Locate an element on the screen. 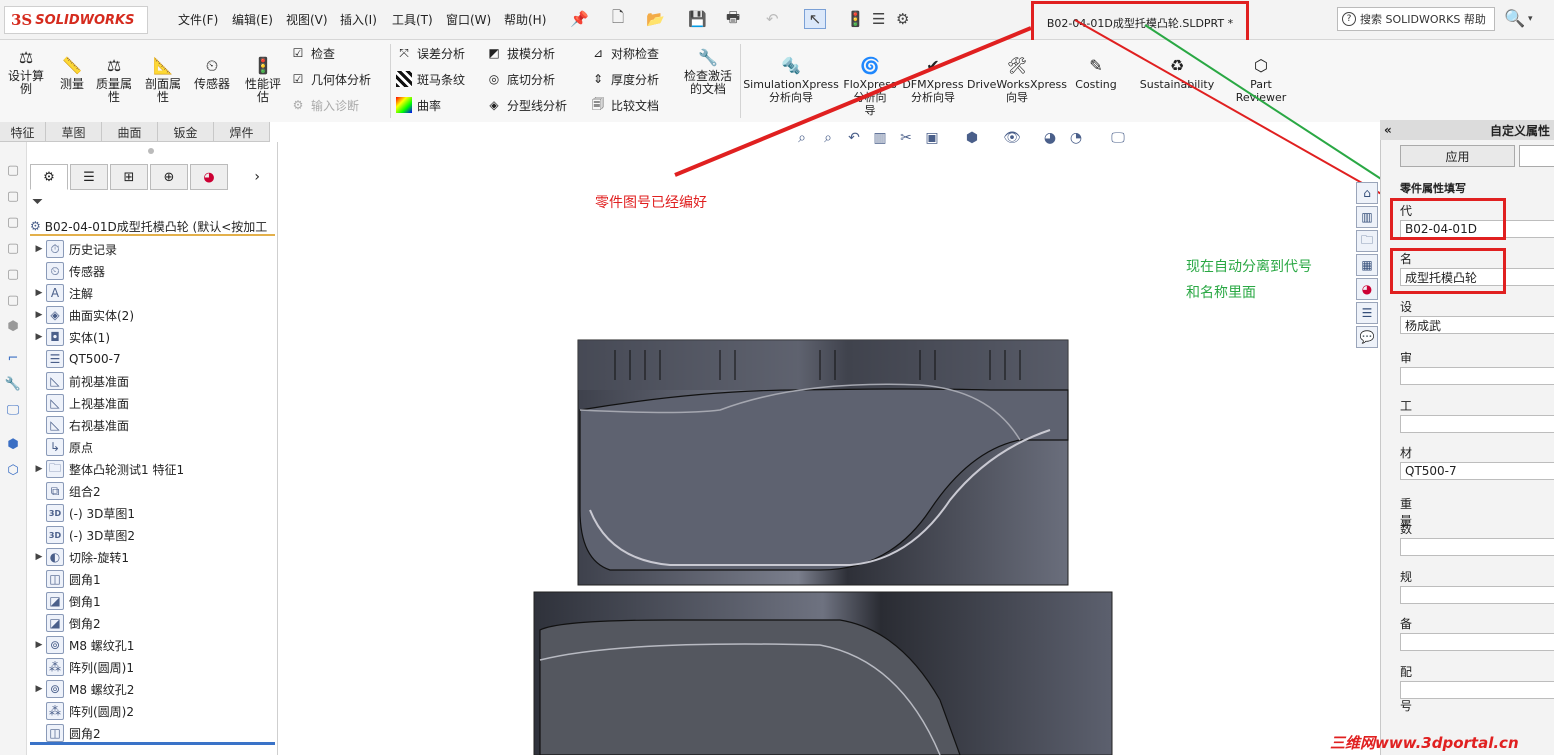 Image resolution: width=1554 pixels, height=755 pixels. panel-header: « 自定义属性 is located at coordinates (1467, 130).